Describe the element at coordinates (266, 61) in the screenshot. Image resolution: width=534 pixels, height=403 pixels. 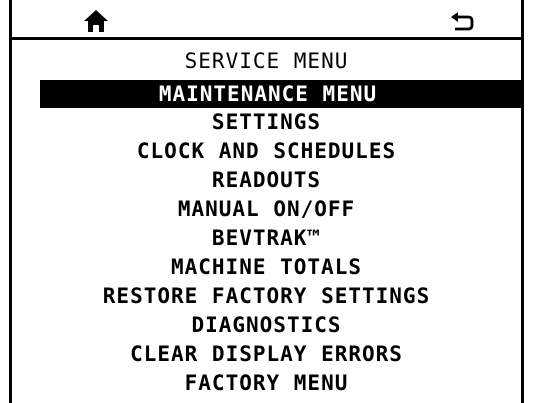
I see `menu-title: SERVICE MENU` at that location.